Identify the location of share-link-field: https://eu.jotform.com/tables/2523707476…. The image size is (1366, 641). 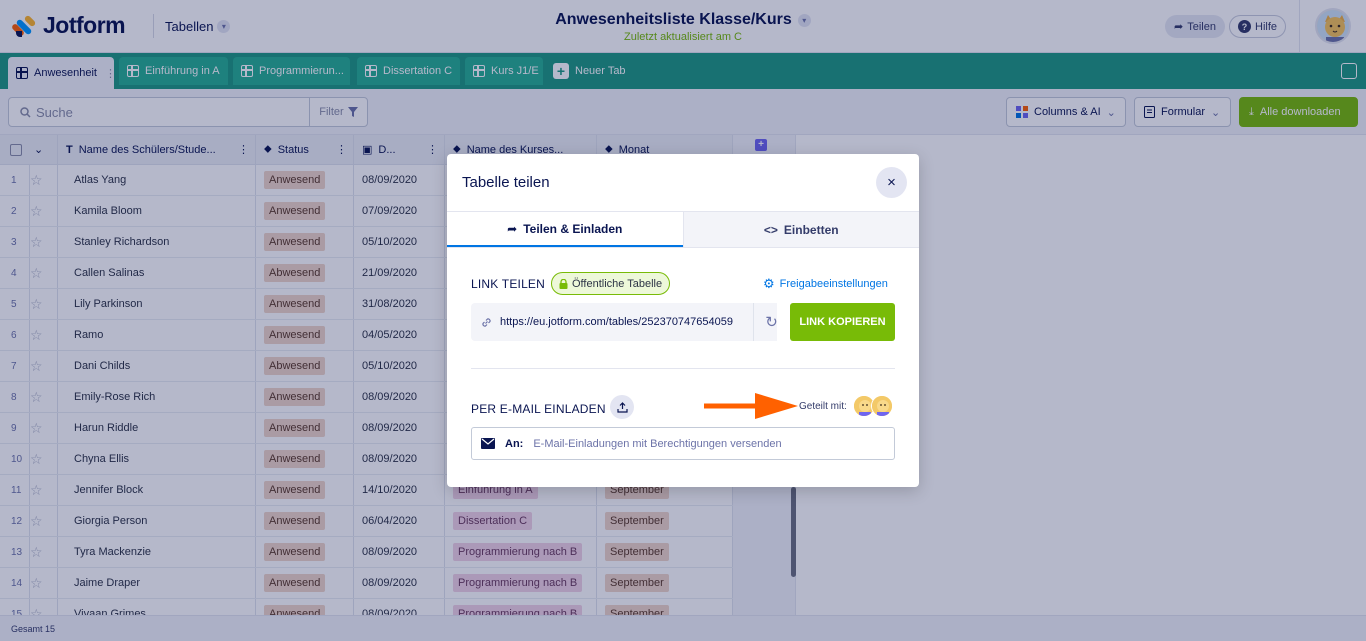
(624, 322).